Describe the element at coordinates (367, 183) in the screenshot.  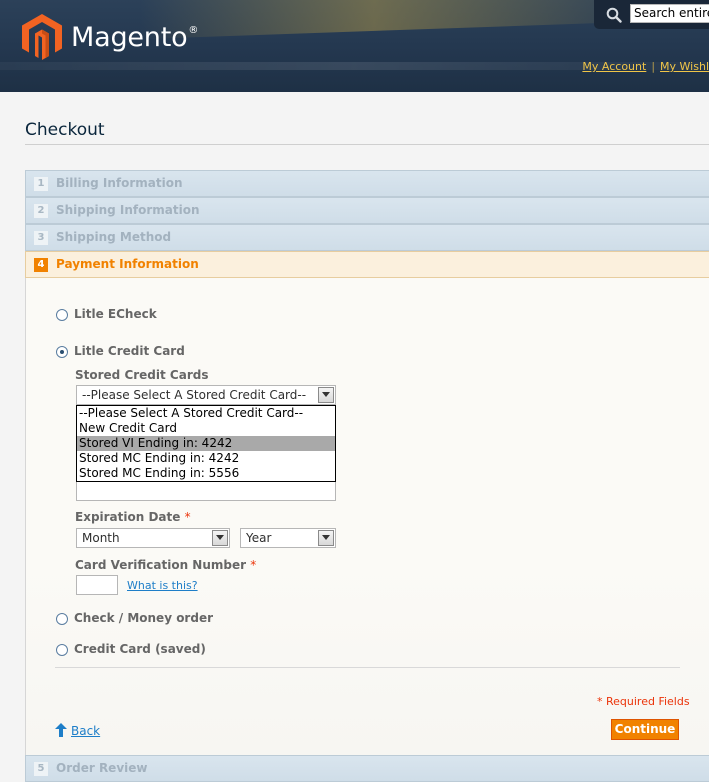
I see `step-billing-information: 1 Billing Information` at that location.